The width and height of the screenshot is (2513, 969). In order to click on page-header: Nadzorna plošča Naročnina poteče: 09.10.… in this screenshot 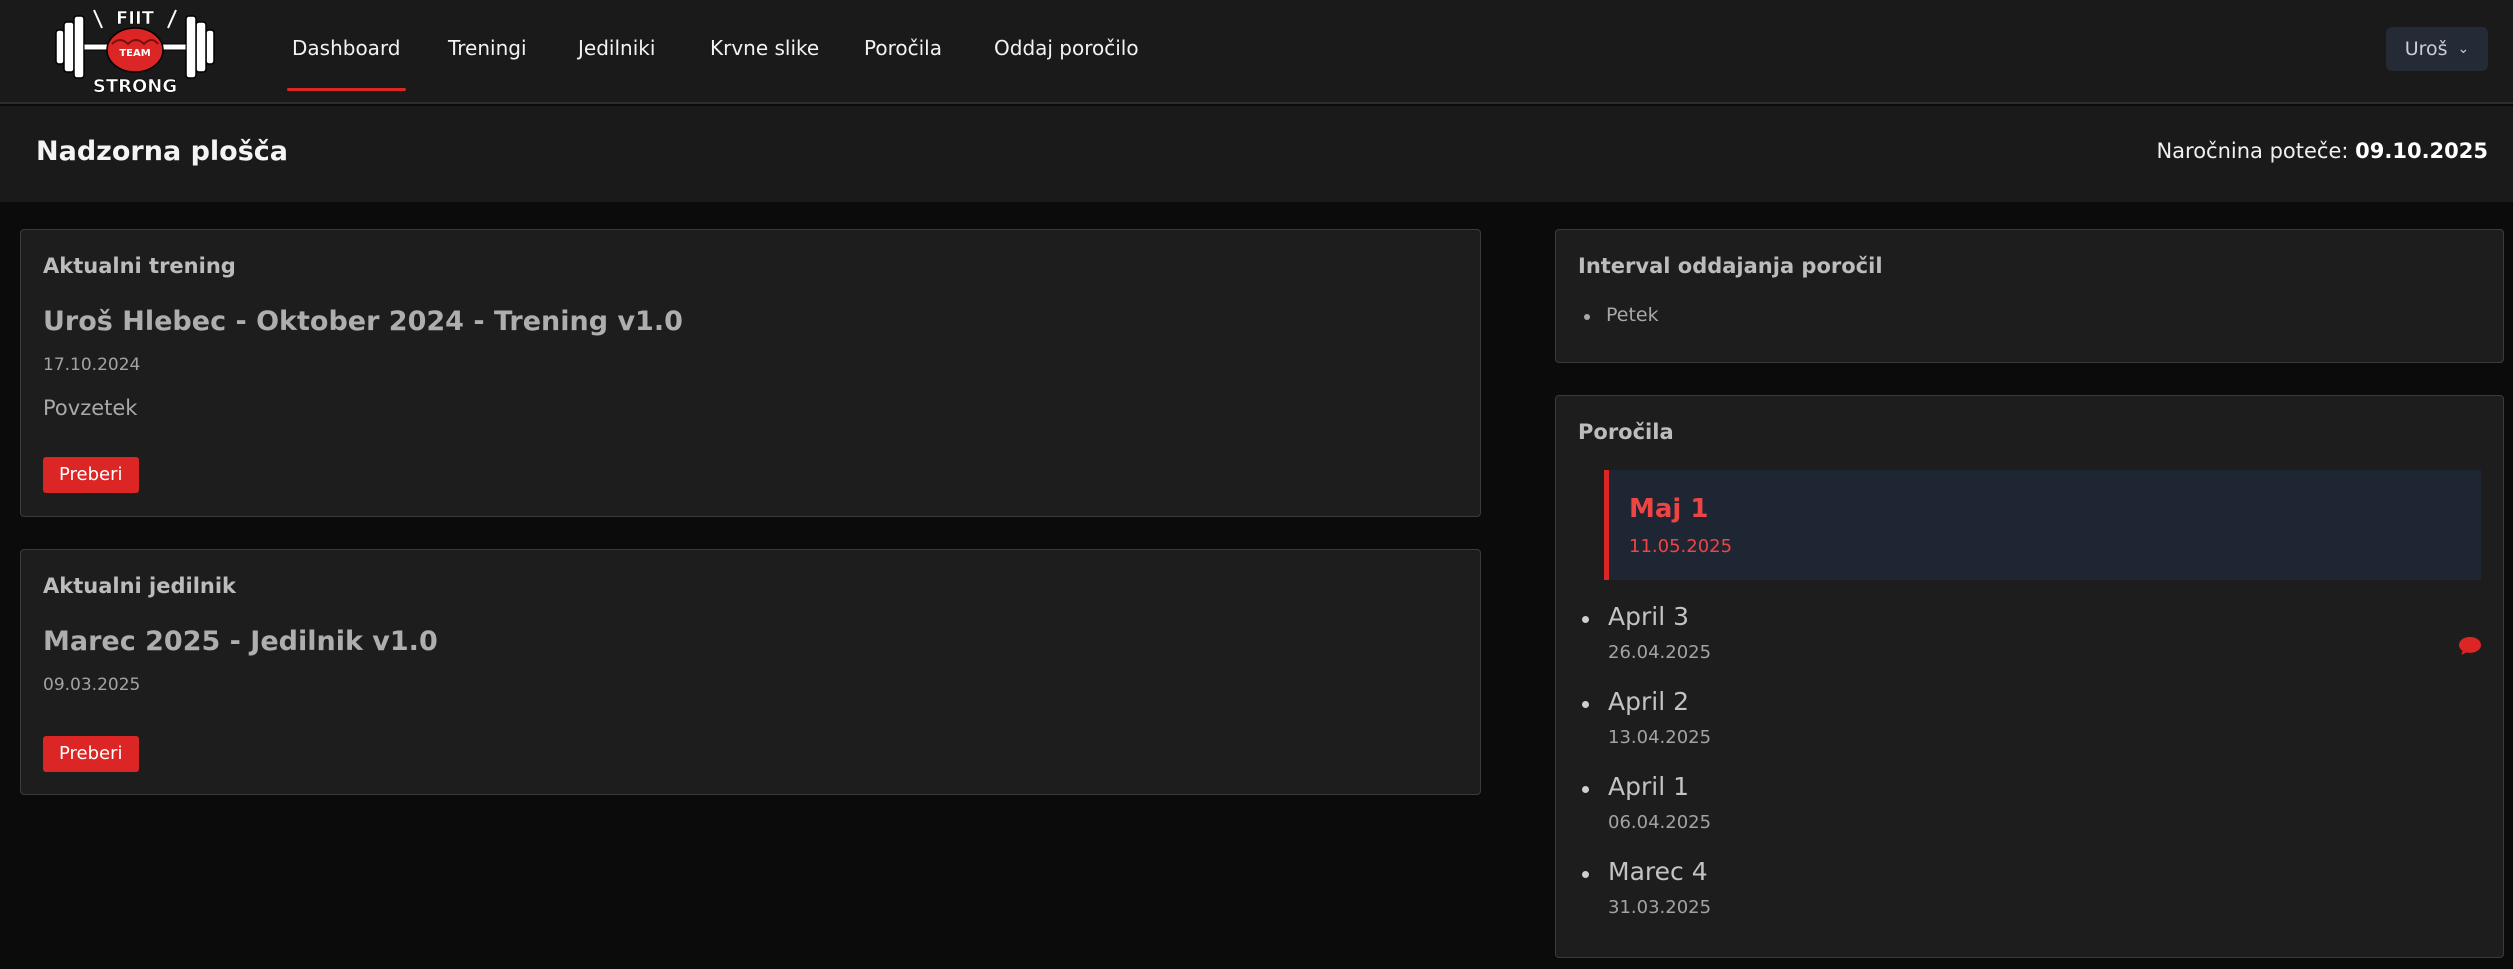, I will do `click(1256, 154)`.